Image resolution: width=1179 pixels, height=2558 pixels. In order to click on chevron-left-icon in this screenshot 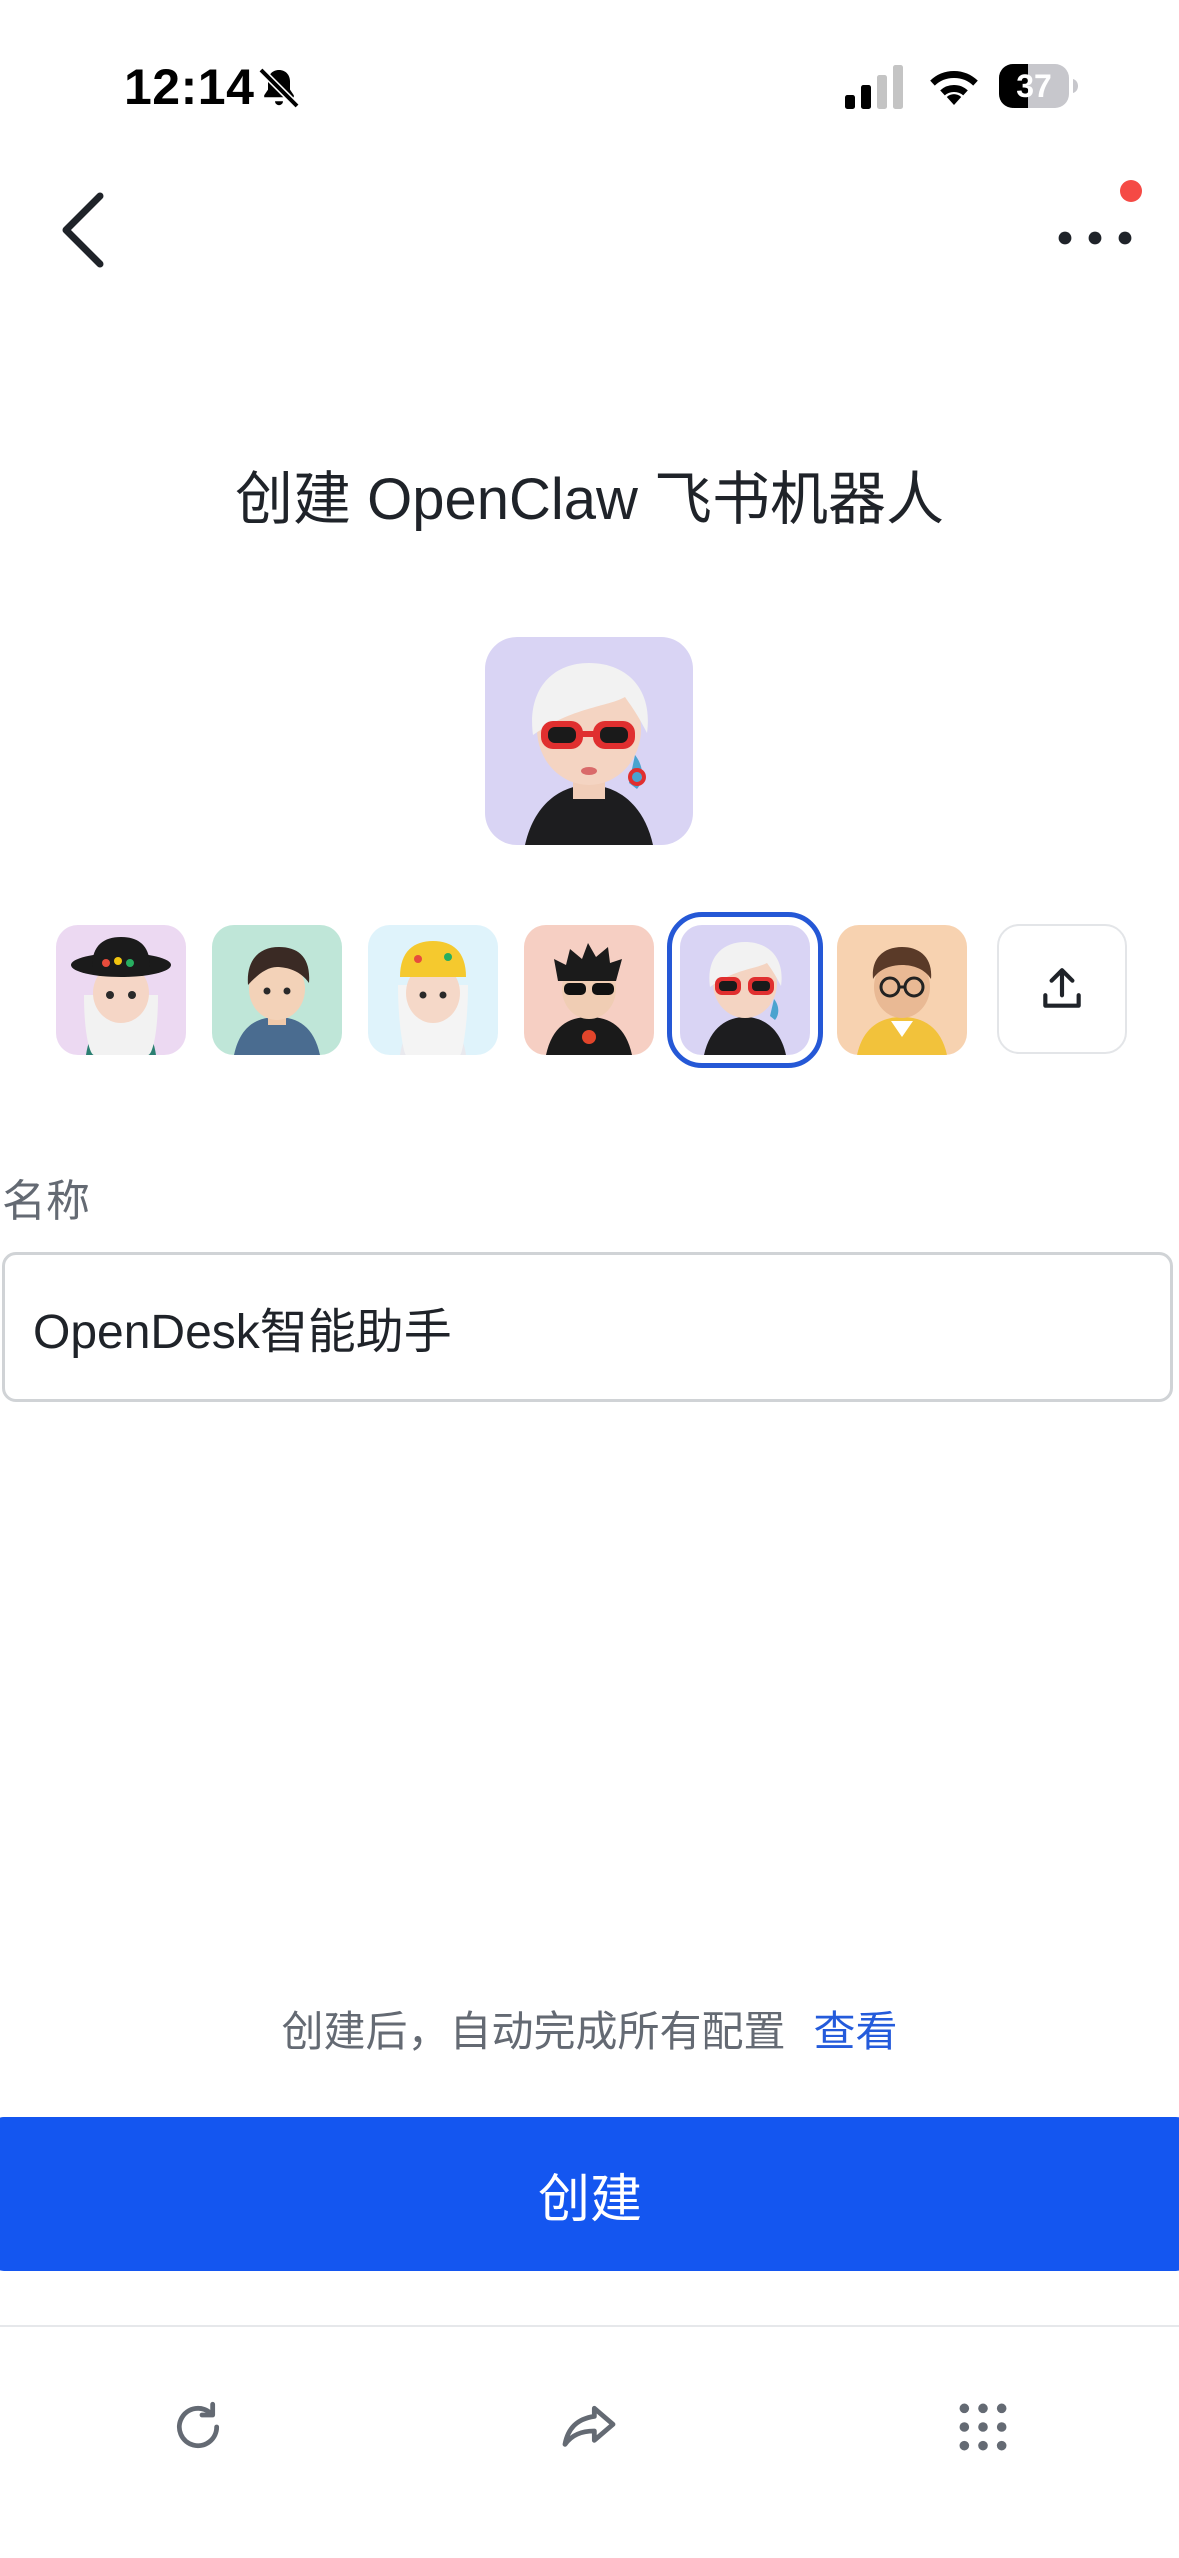, I will do `click(84, 230)`.